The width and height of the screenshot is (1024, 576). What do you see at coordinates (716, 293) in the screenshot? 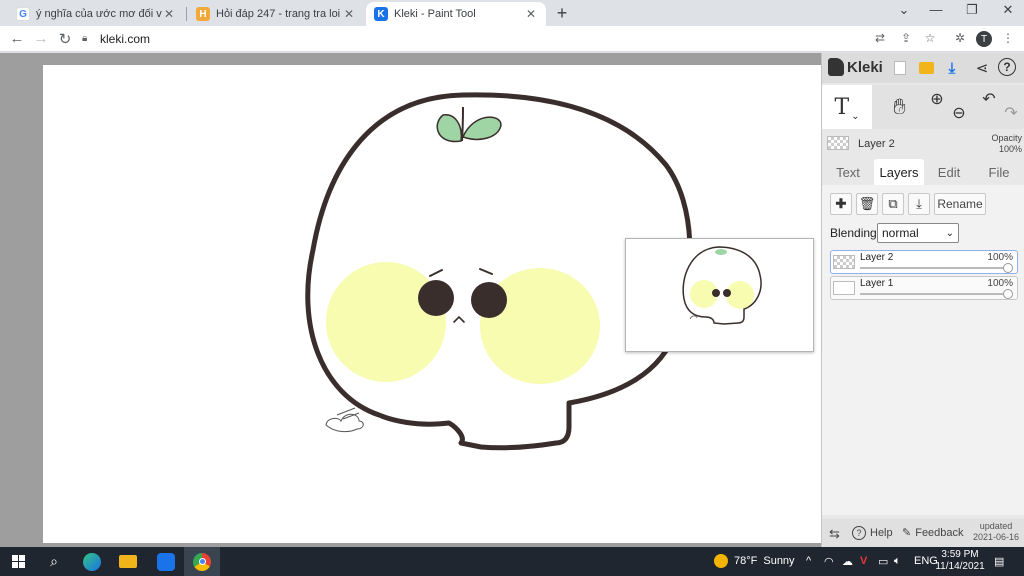
I see `preview-left-eye` at bounding box center [716, 293].